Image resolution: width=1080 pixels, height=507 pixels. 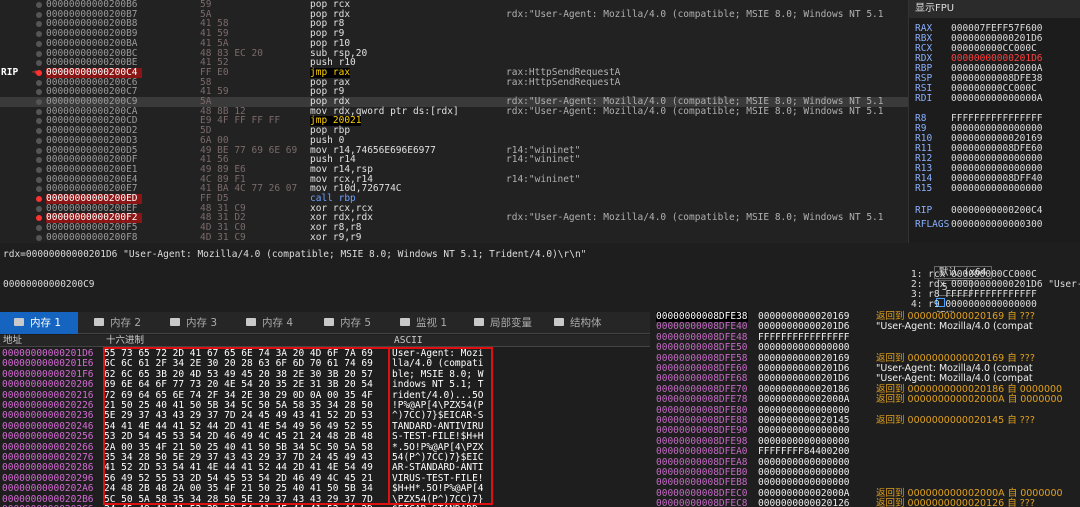 I want to click on tab-label: 内存 4, so click(x=278, y=323).